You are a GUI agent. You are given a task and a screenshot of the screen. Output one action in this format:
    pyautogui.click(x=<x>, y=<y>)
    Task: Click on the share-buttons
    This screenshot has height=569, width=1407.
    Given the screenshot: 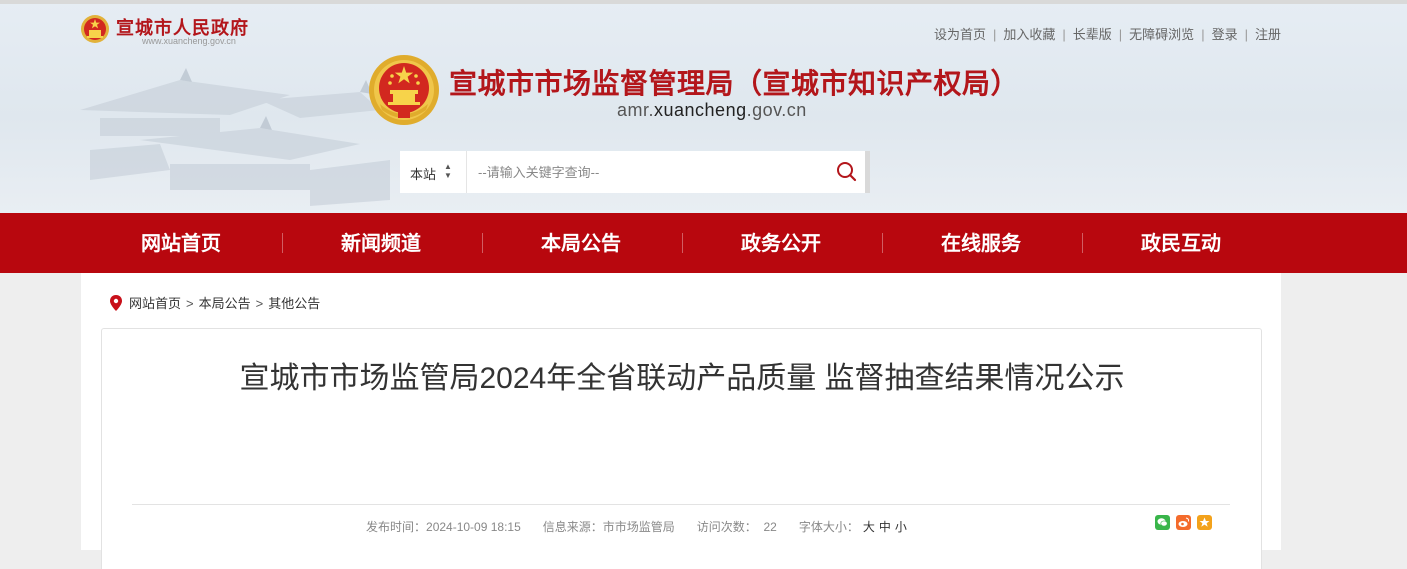 What is the action you would take?
    pyautogui.click(x=1186, y=524)
    